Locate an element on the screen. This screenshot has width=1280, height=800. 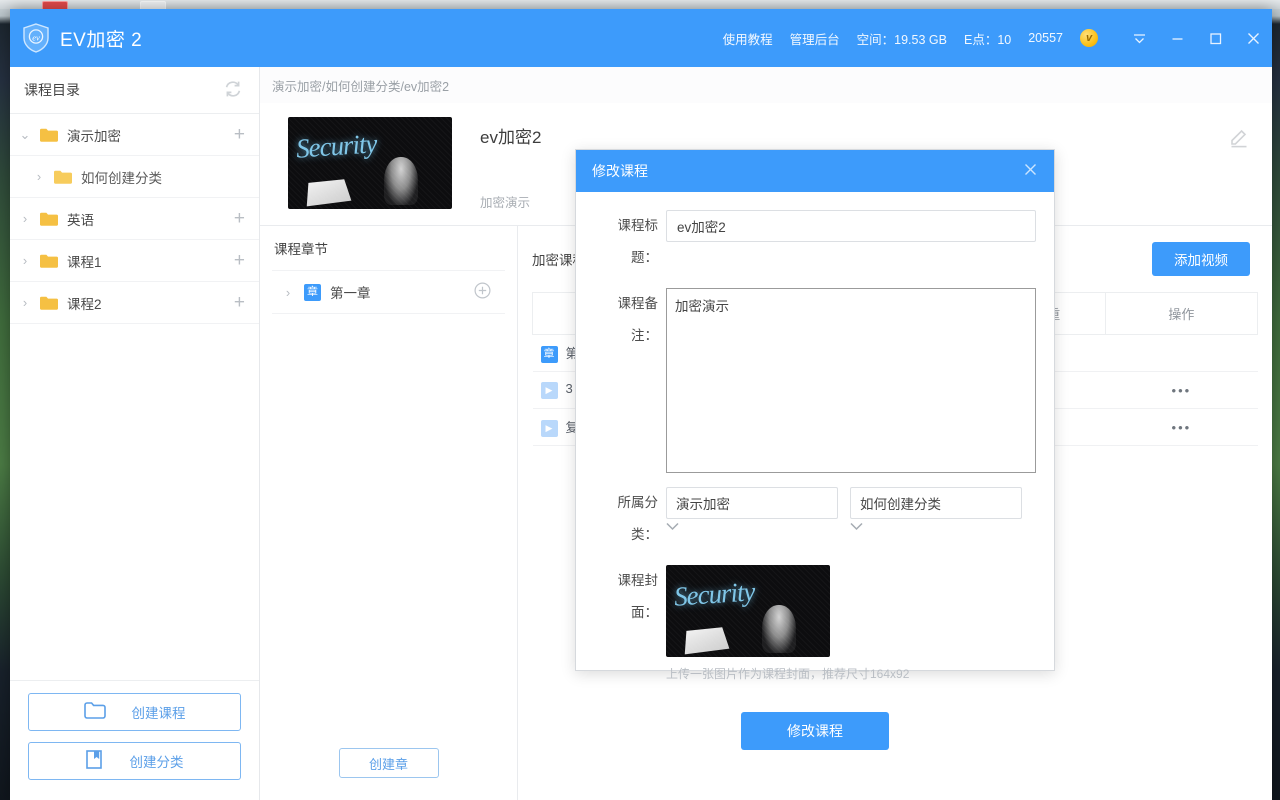
sidebar-item-label: 英语 is located at coordinates (80, 220).